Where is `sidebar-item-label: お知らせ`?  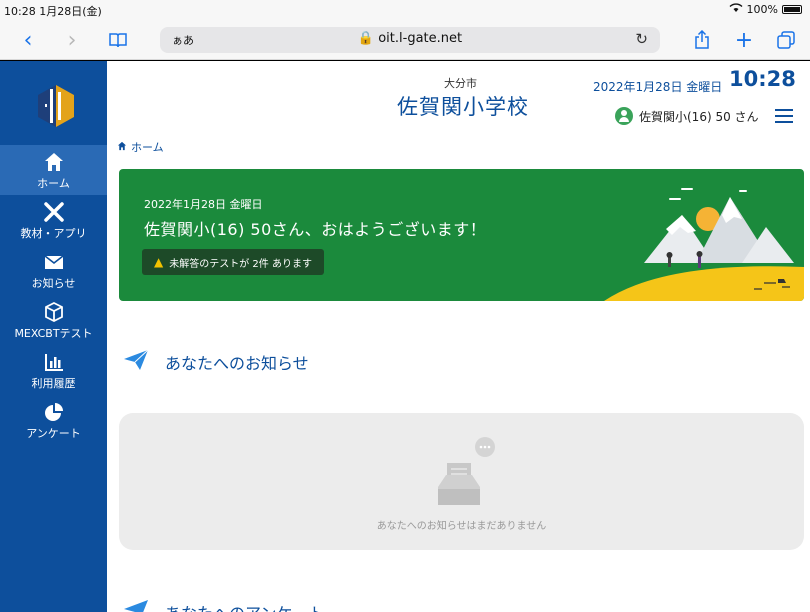 sidebar-item-label: お知らせ is located at coordinates (53, 283).